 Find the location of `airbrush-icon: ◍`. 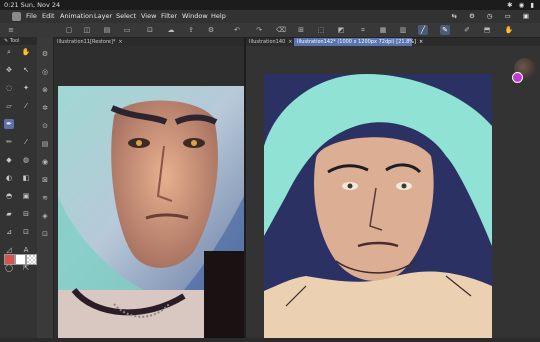

airbrush-icon: ◍ is located at coordinates (26, 160).